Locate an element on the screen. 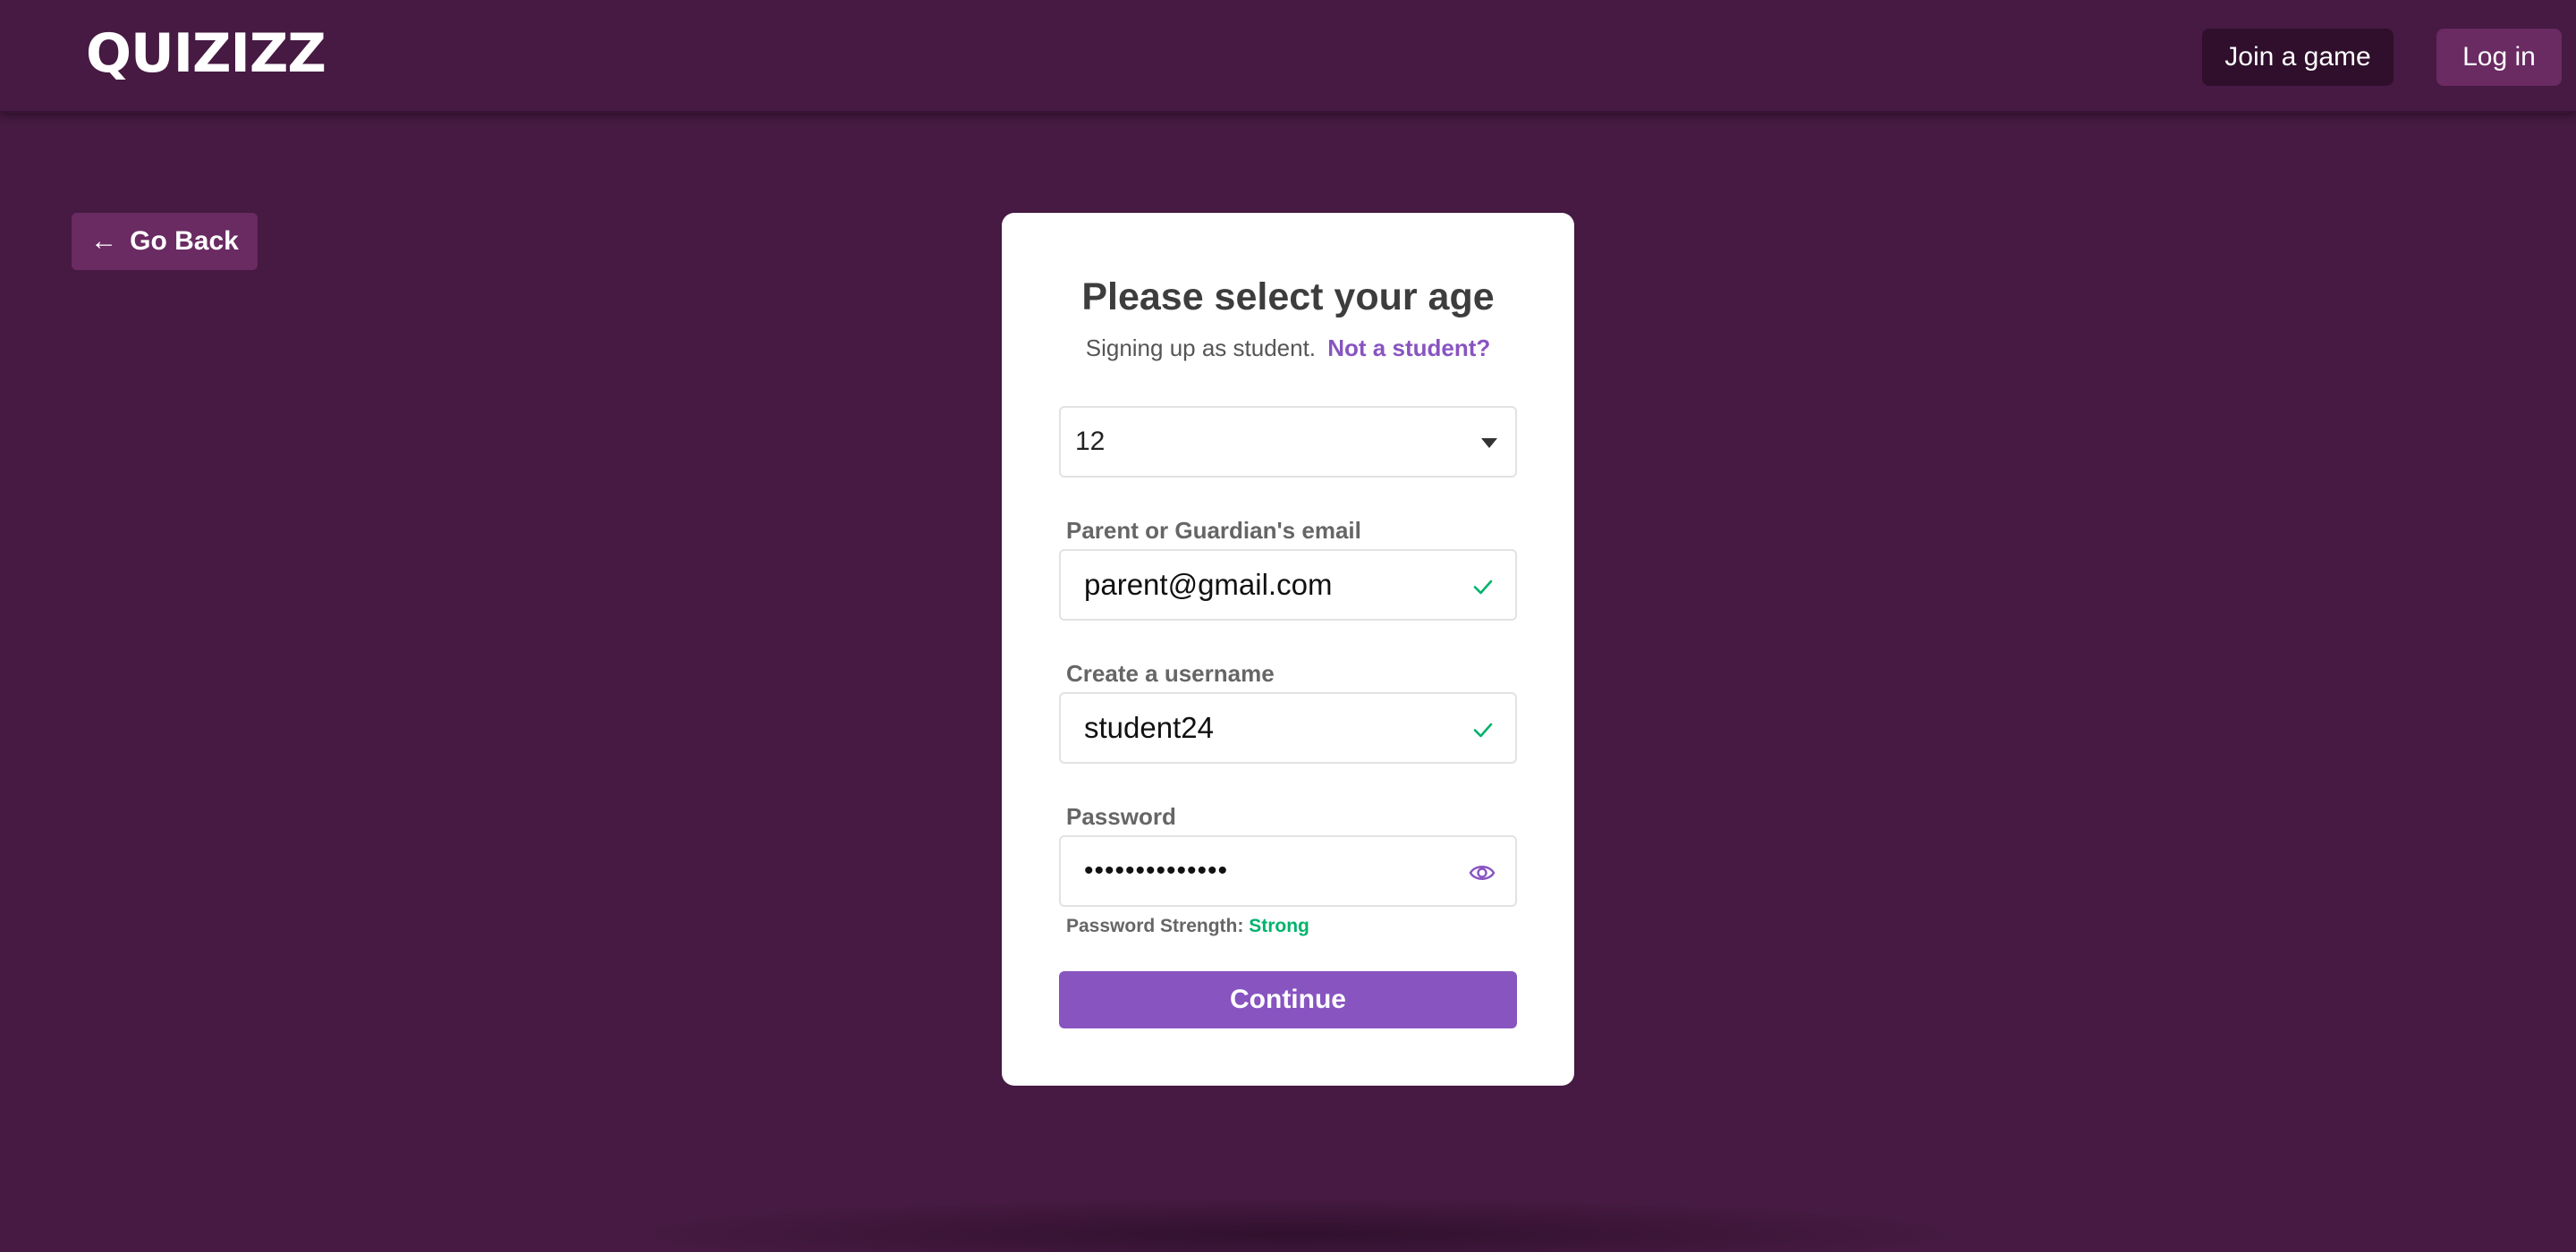 The height and width of the screenshot is (1252, 2576). logo-text: QUIZIZZ is located at coordinates (206, 53).